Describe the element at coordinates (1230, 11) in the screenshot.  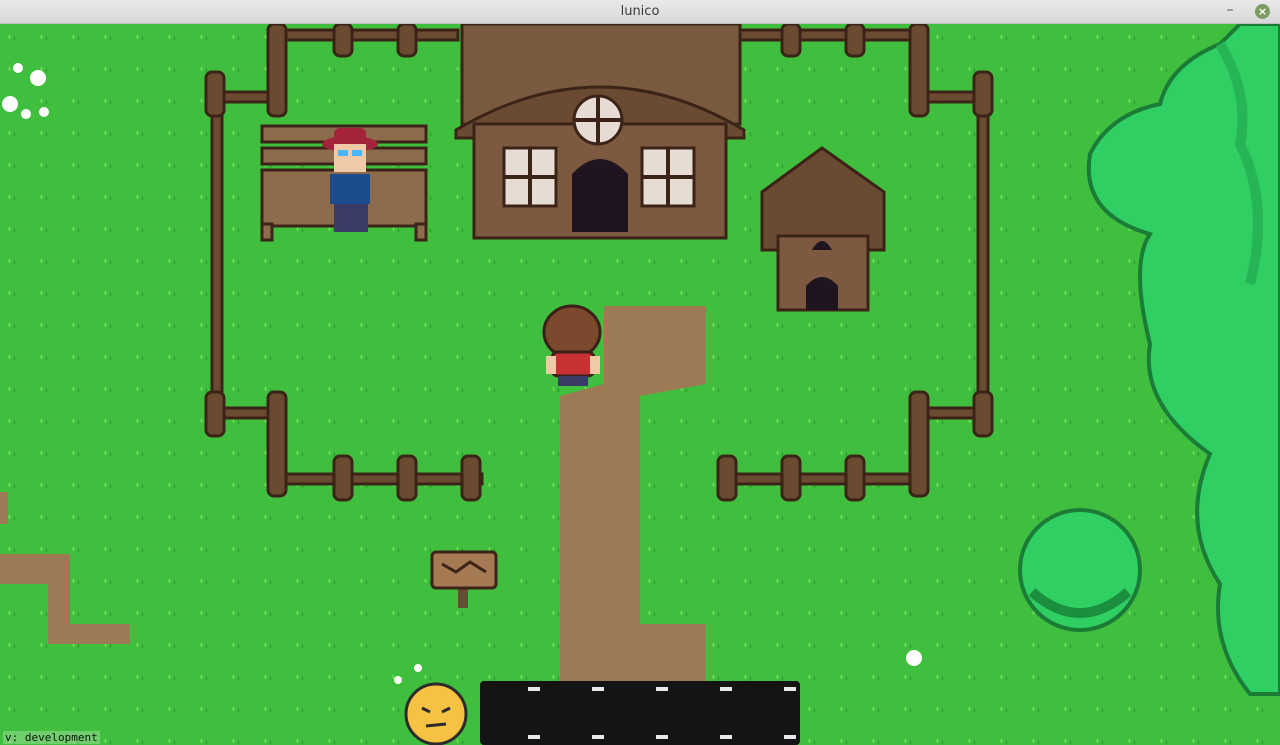
I see `minimize-button: –` at that location.